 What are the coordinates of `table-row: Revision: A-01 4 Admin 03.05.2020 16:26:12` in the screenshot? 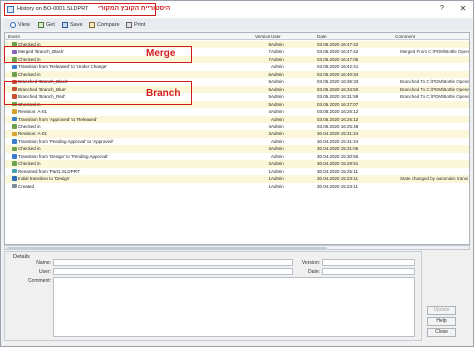 It's located at (237, 111).